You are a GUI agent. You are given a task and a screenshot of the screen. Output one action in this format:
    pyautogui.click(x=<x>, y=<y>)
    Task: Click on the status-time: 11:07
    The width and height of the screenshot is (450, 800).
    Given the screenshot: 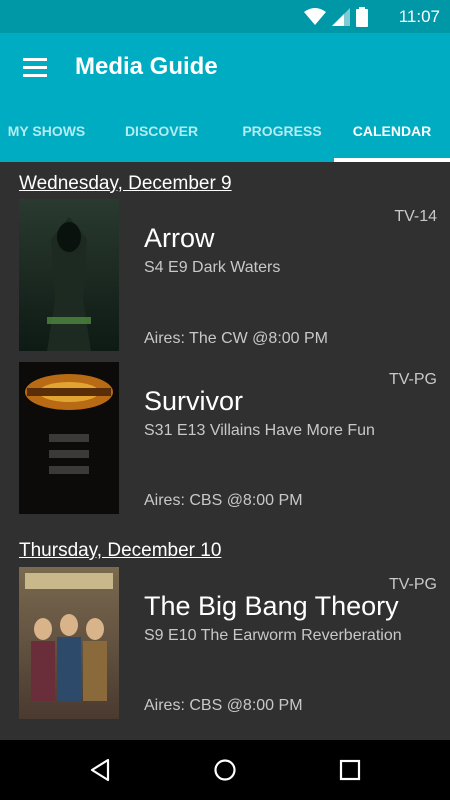 What is the action you would take?
    pyautogui.click(x=419, y=16)
    